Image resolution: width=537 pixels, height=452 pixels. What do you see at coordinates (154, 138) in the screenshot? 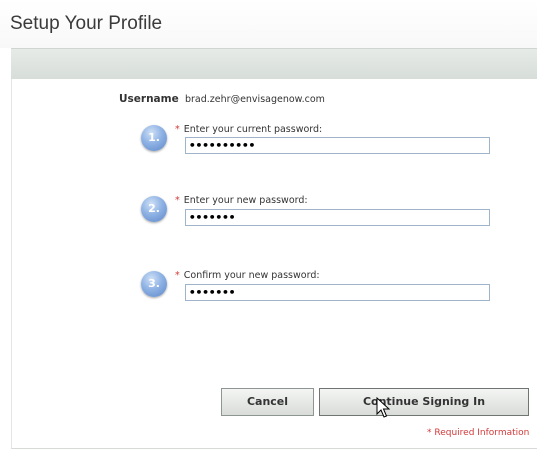
I see `step-1-badge: 1.` at bounding box center [154, 138].